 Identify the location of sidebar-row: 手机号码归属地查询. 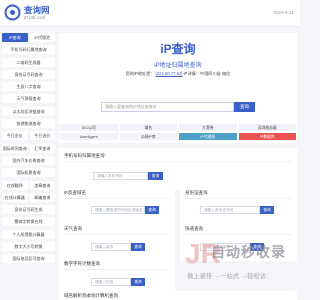
(28, 50).